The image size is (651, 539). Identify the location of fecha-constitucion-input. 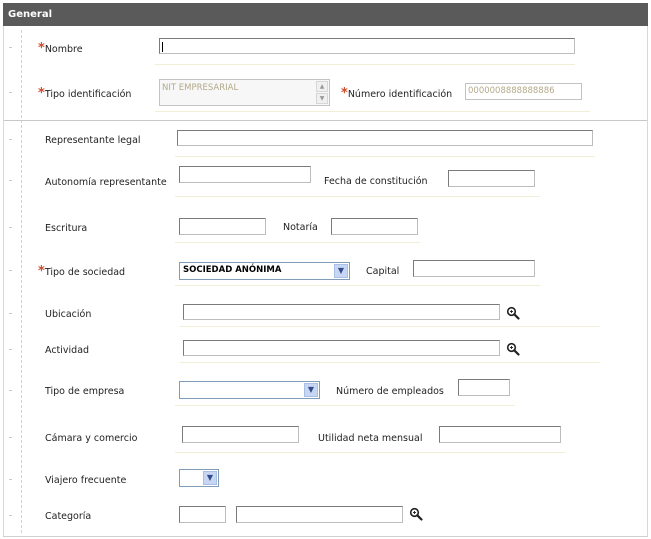
(491, 178).